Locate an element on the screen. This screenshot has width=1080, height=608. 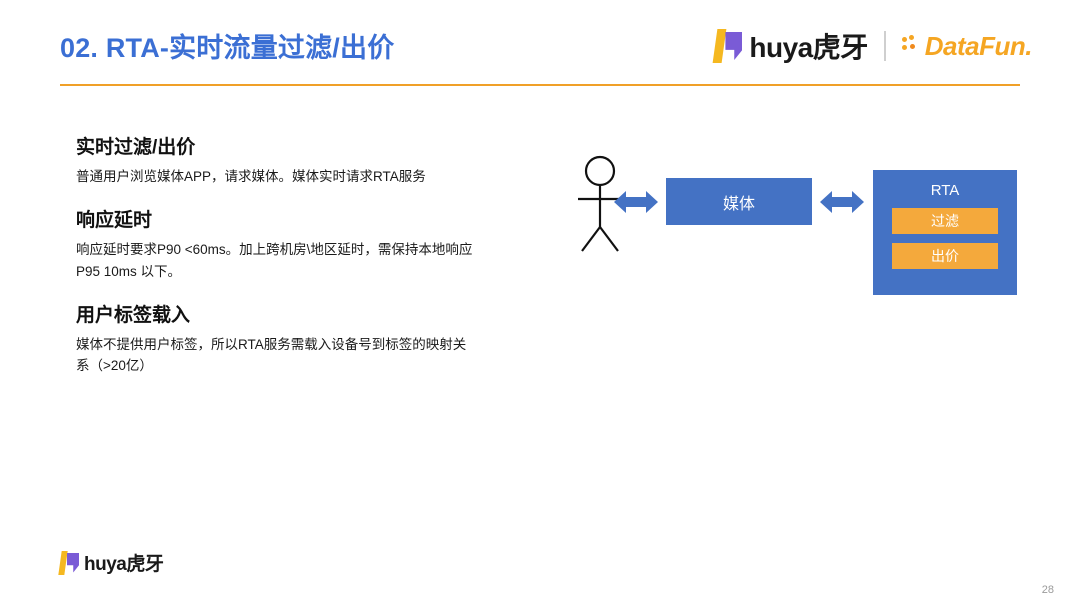
huya-logo: huya虎牙 is located at coordinates (790, 46).